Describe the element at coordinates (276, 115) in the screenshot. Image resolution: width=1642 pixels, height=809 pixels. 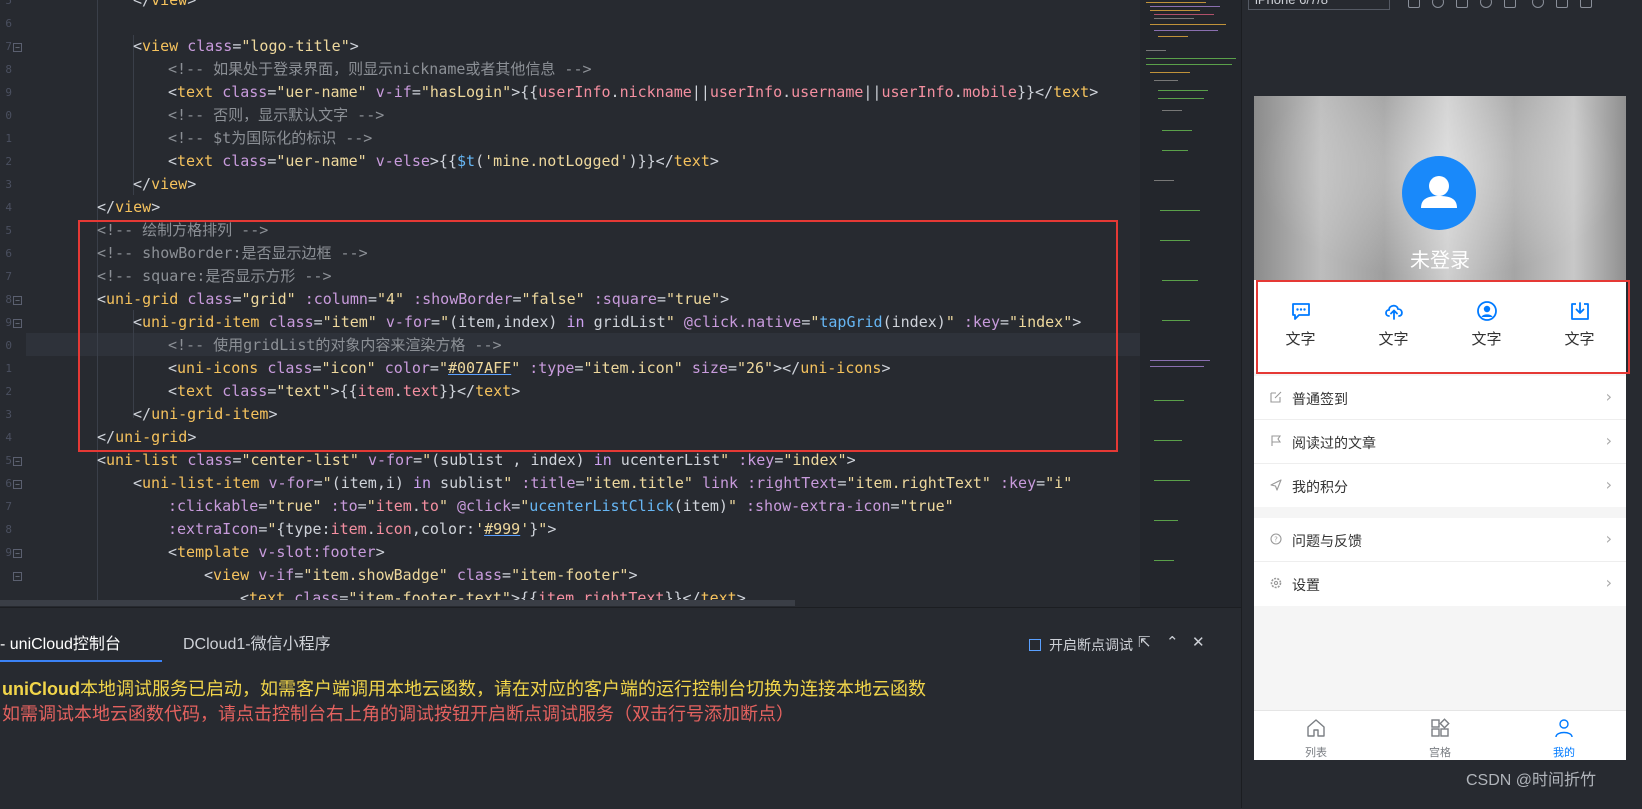
I see `code-line: <!-- 否则，显示默认文字 -->` at that location.